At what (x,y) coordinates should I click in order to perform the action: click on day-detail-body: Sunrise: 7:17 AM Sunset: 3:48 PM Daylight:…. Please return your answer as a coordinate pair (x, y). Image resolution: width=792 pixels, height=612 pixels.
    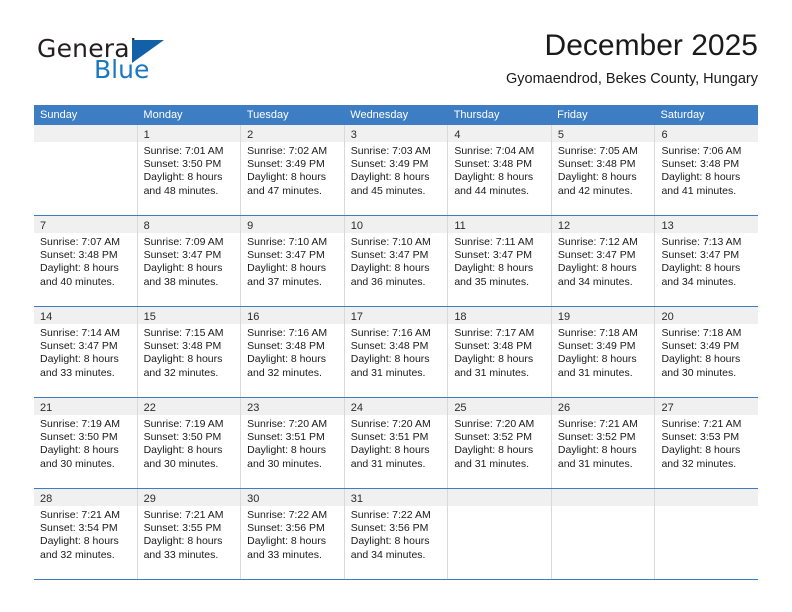
    Looking at the image, I should click on (499, 352).